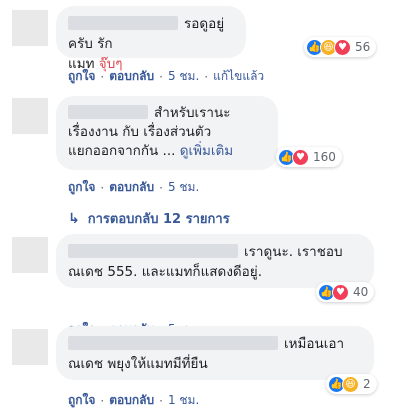  I want to click on comment-text-line: เรื่องงาน กับ เรื่องส่วนตัว, so click(140, 132).